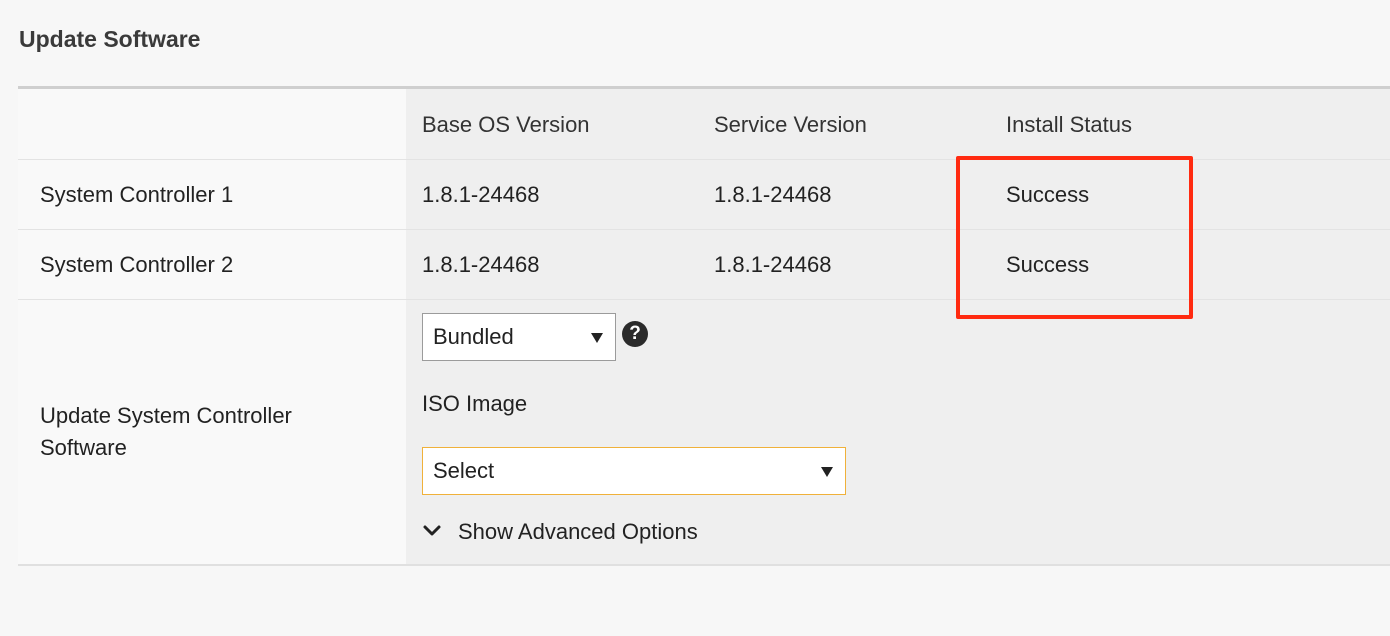  Describe the element at coordinates (506, 124) in the screenshot. I see `header-base-os-version: Base OS Version` at that location.